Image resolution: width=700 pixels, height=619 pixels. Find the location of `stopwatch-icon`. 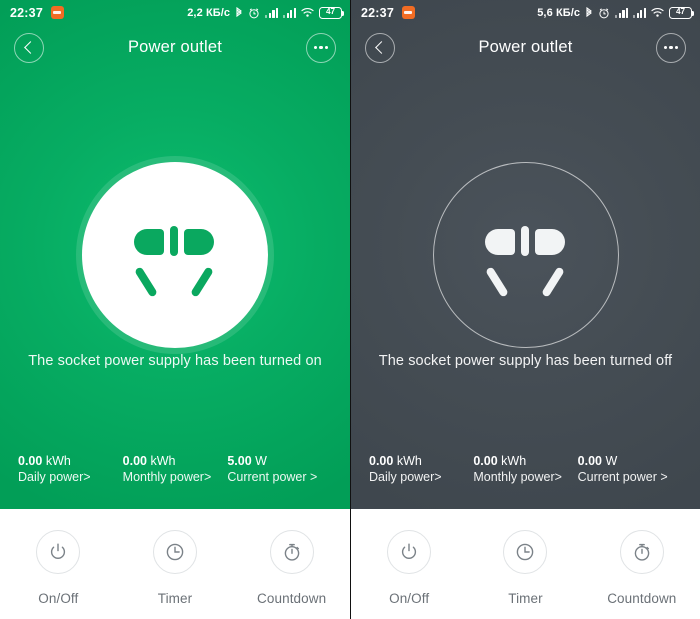

stopwatch-icon is located at coordinates (291, 552).